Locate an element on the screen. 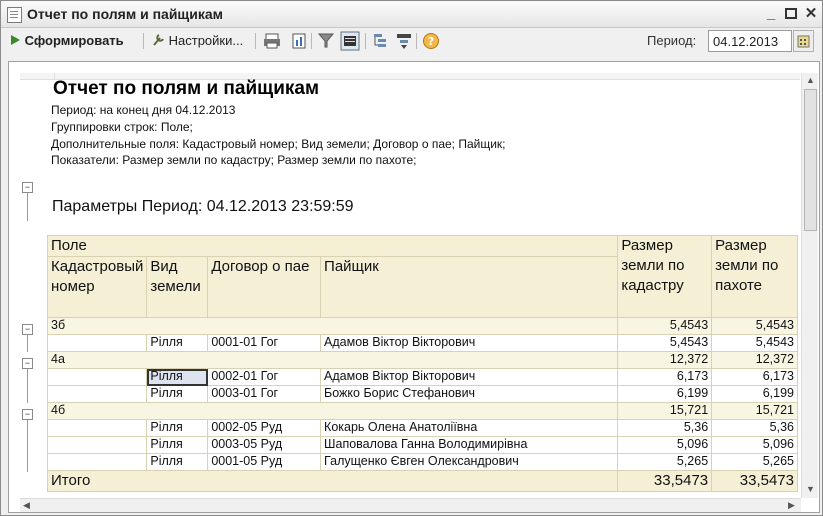  expand-icon is located at coordinates (381, 41).